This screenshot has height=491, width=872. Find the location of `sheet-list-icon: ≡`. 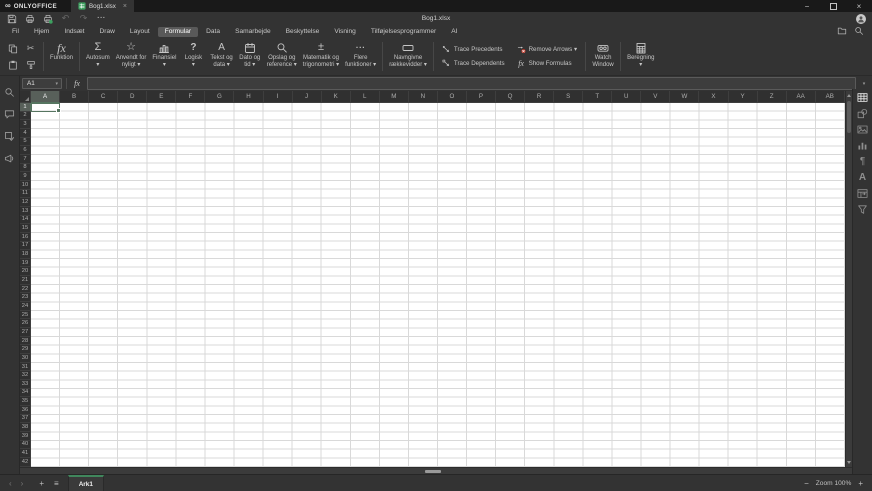

sheet-list-icon: ≡ is located at coordinates (56, 483).